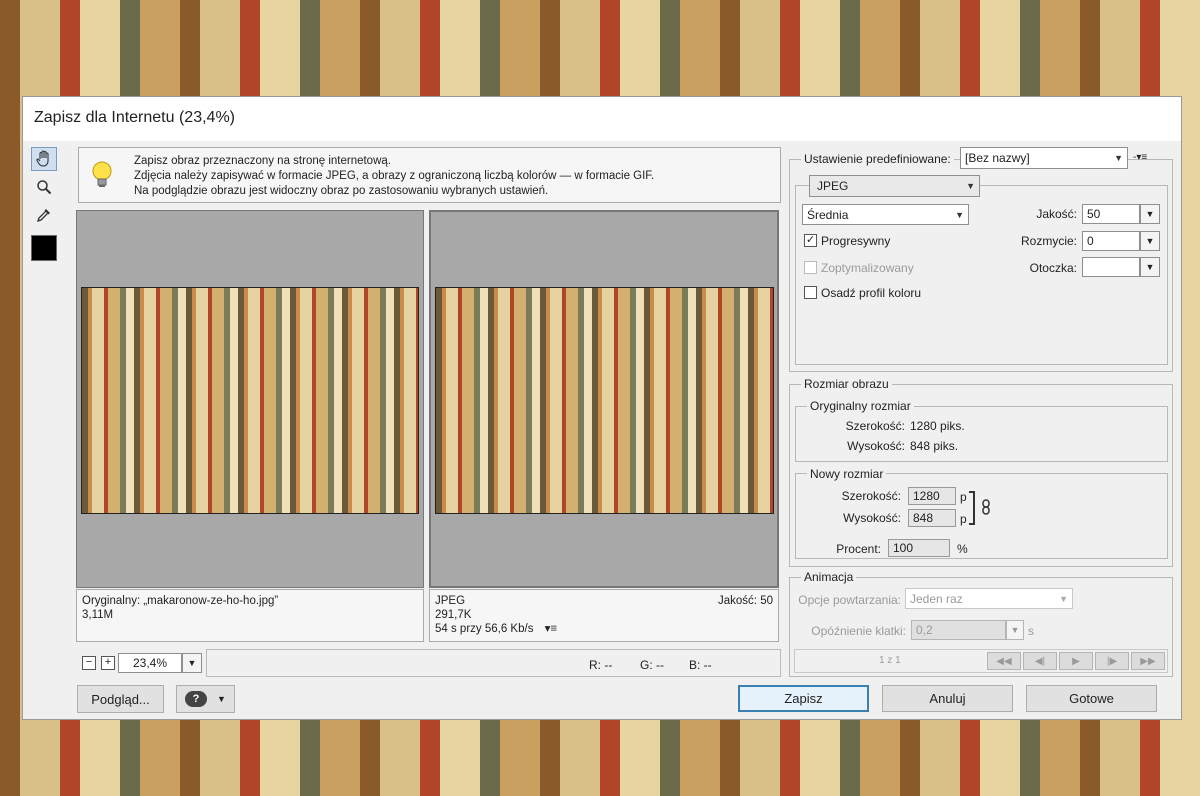 This screenshot has width=1200, height=796. Describe the element at coordinates (997, 158) in the screenshot. I see `preset-value: [Bez nazwy]` at that location.